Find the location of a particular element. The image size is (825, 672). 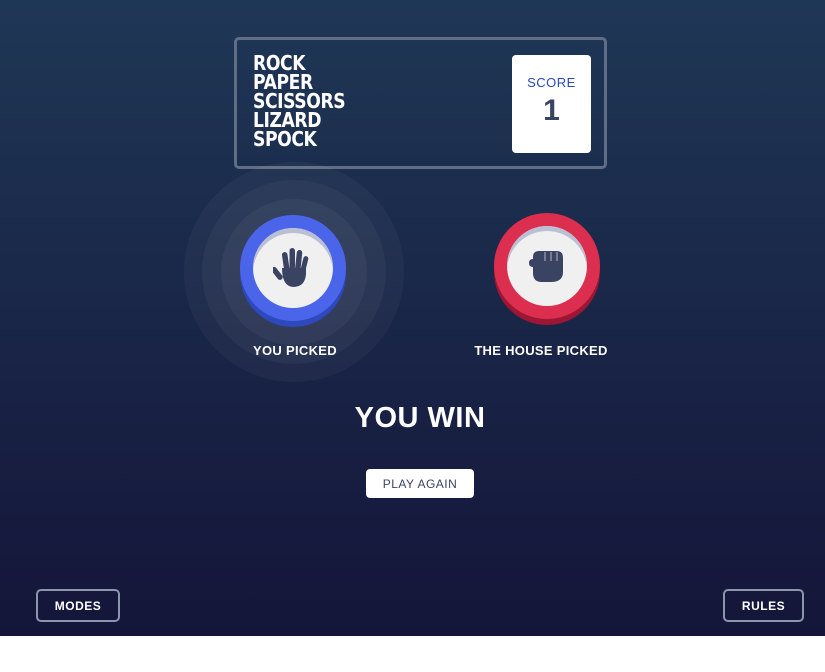

player-pick-label: YOU PICKED is located at coordinates (295, 350).